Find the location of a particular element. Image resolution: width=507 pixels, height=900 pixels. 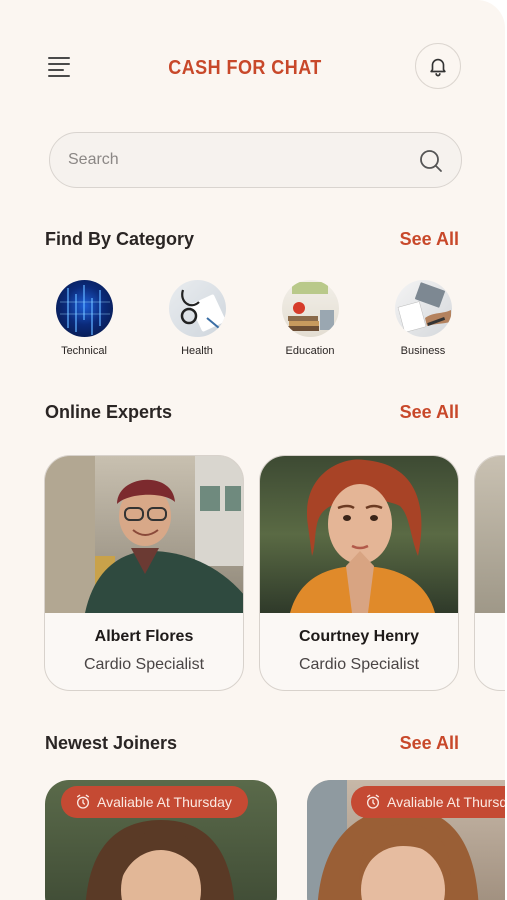

category-health: Health is located at coordinates (197, 318).